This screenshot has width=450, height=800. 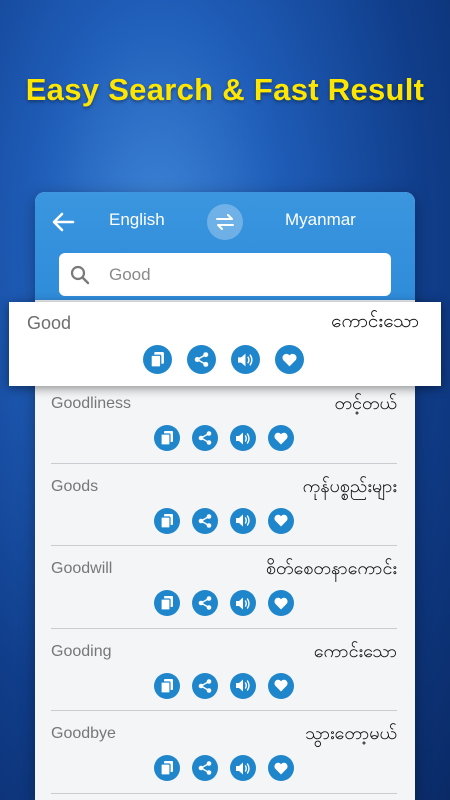 I want to click on myanmar-translation: ကုန်ပစ္စည်းများ, so click(x=349, y=486).